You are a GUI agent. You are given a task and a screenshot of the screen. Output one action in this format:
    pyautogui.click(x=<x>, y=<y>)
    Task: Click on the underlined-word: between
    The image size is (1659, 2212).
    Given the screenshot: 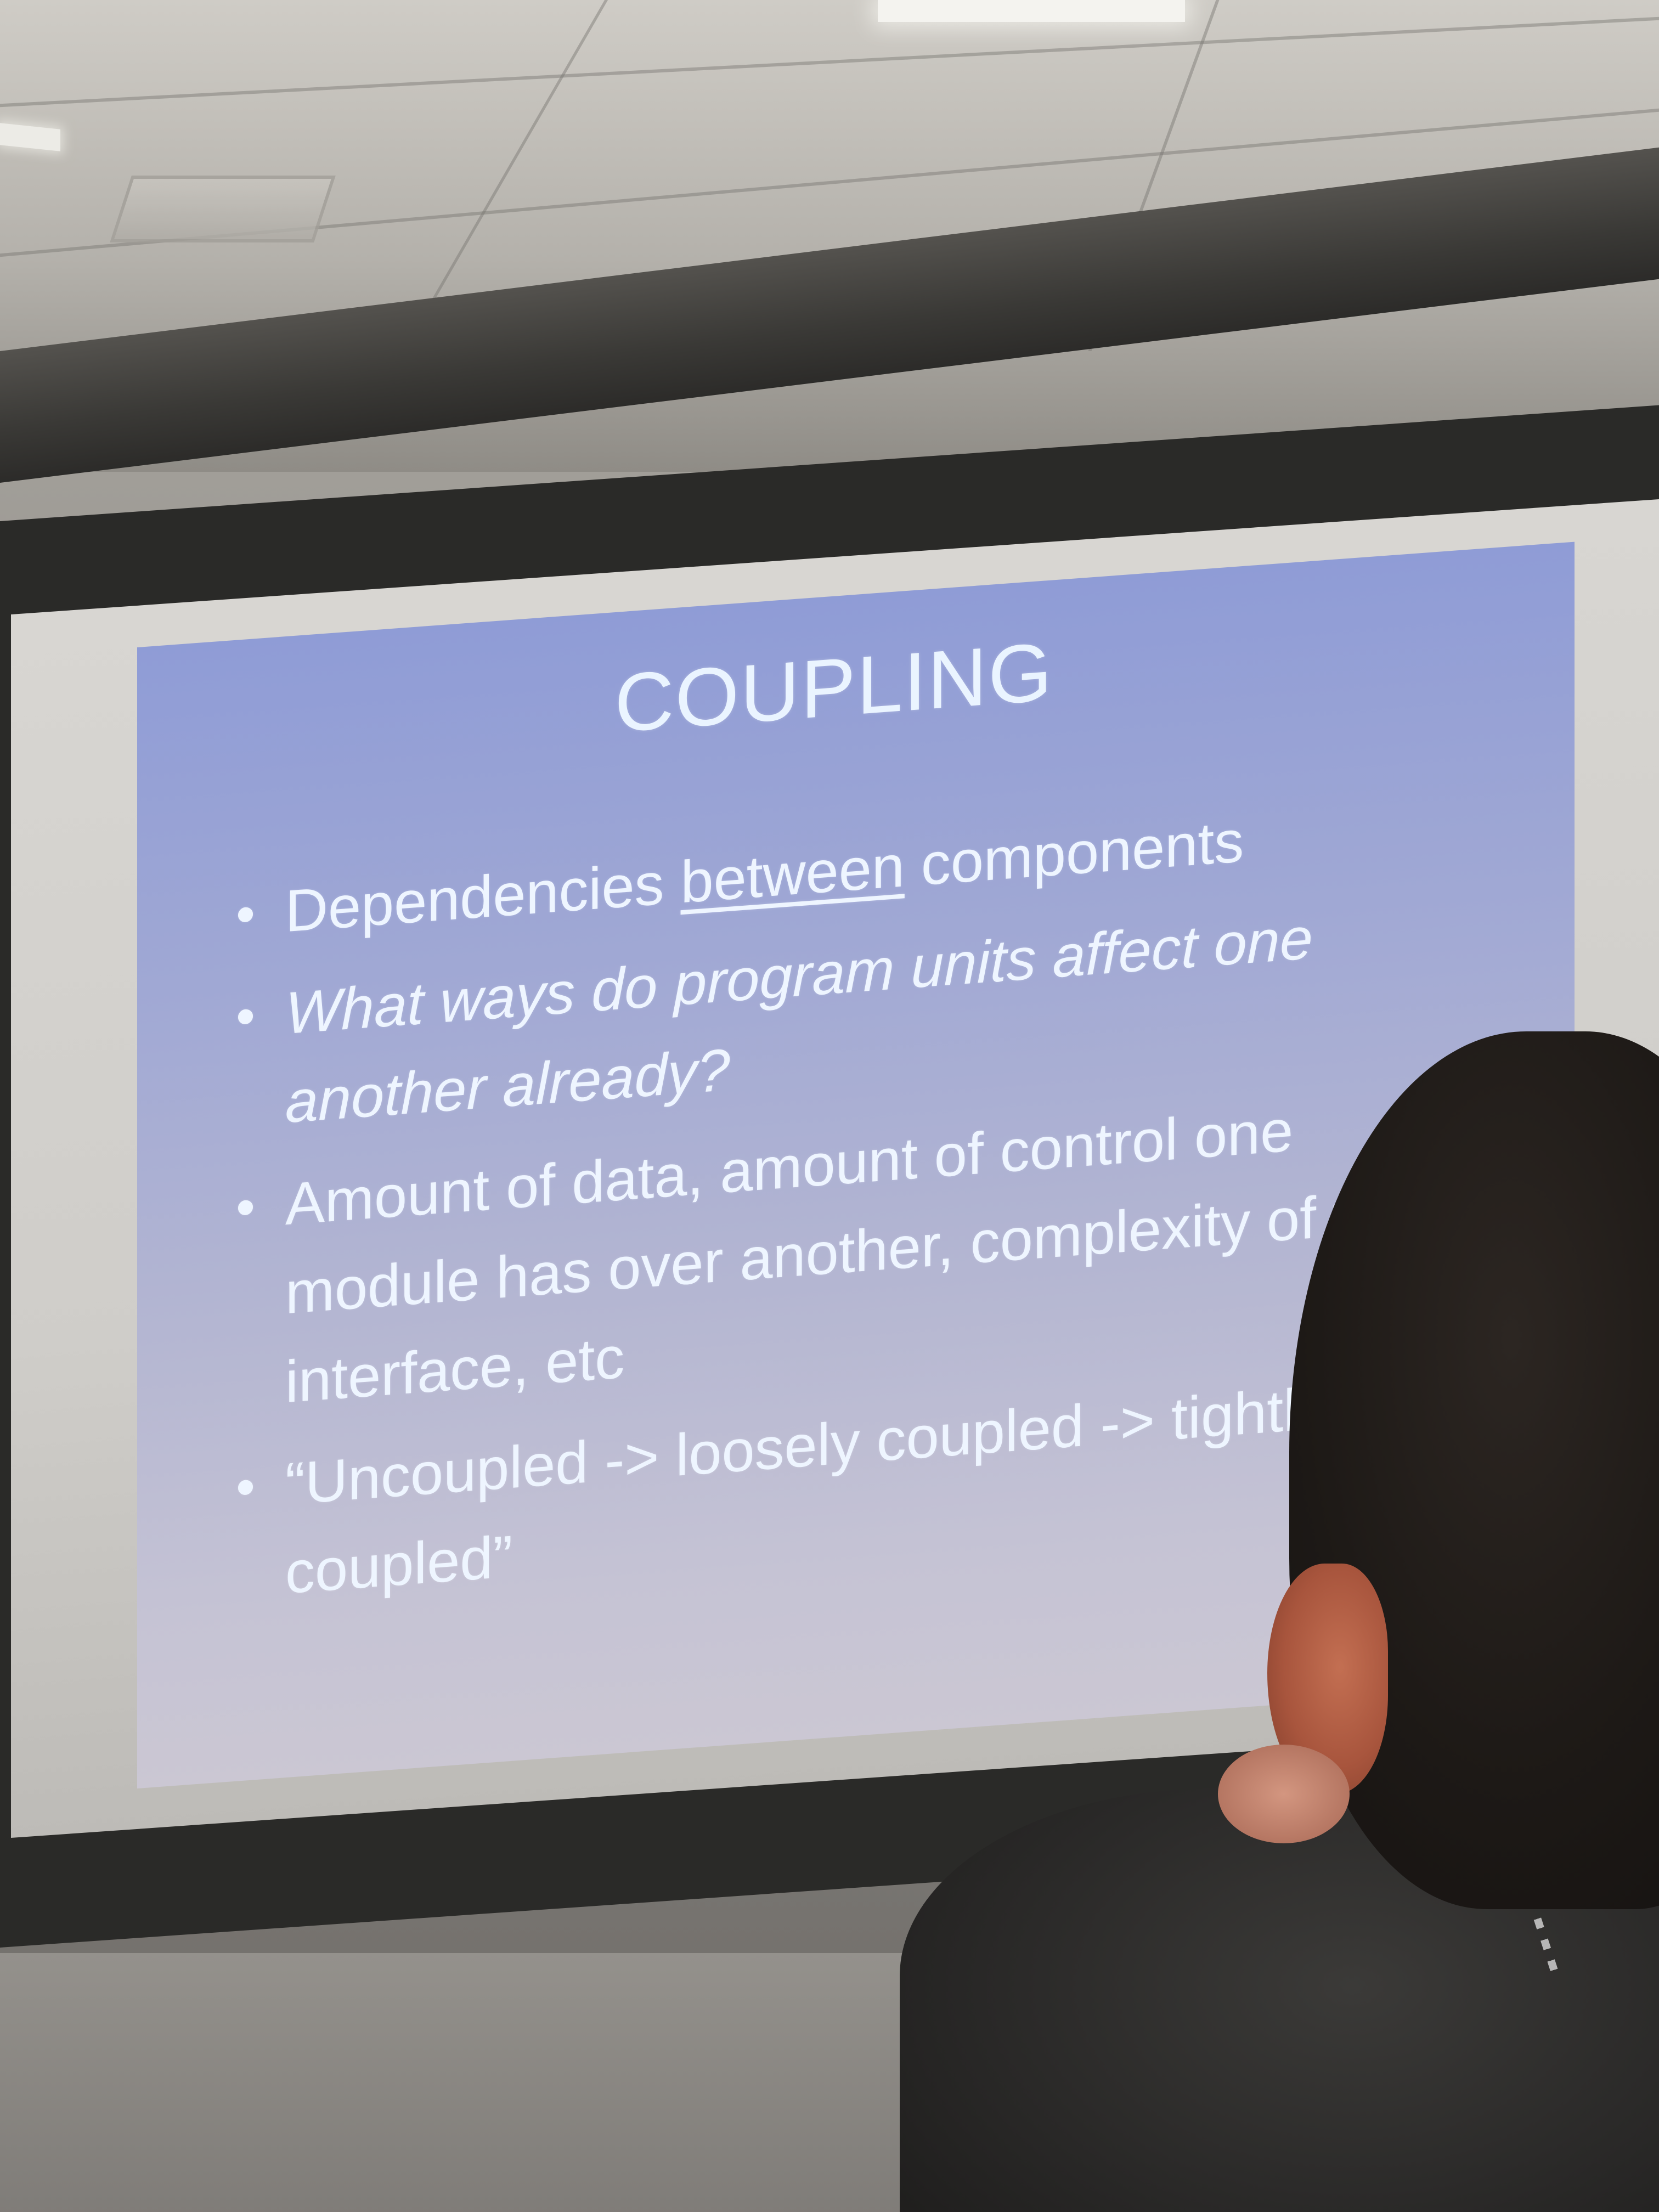 What is the action you would take?
    pyautogui.click(x=792, y=874)
    